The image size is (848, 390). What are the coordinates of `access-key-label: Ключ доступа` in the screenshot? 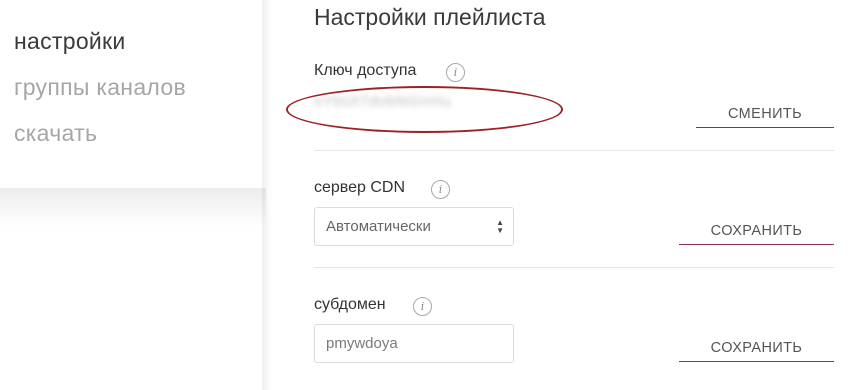 It's located at (365, 70).